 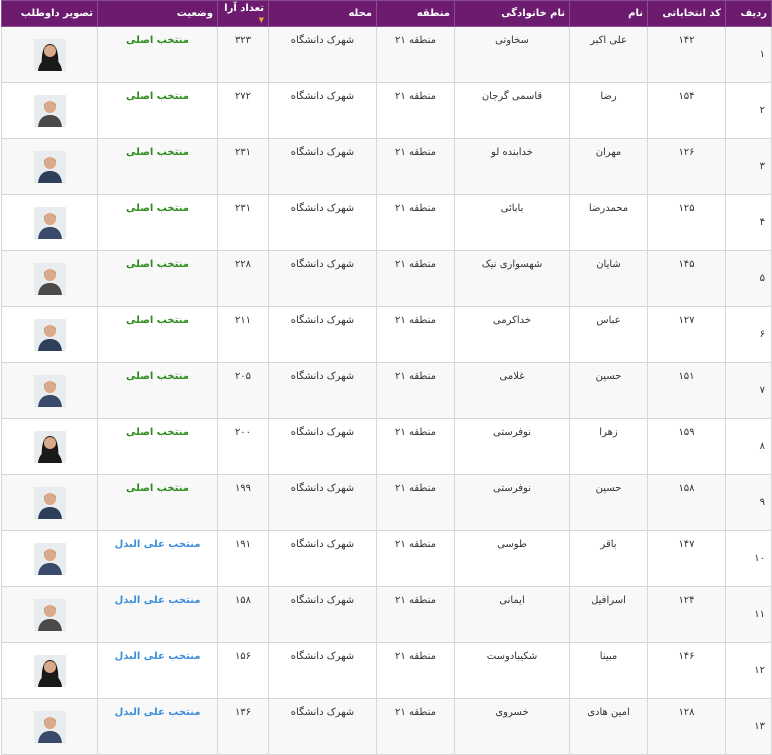 What do you see at coordinates (608, 222) in the screenshot?
I see `cell-first-name: محمدرضا` at bounding box center [608, 222].